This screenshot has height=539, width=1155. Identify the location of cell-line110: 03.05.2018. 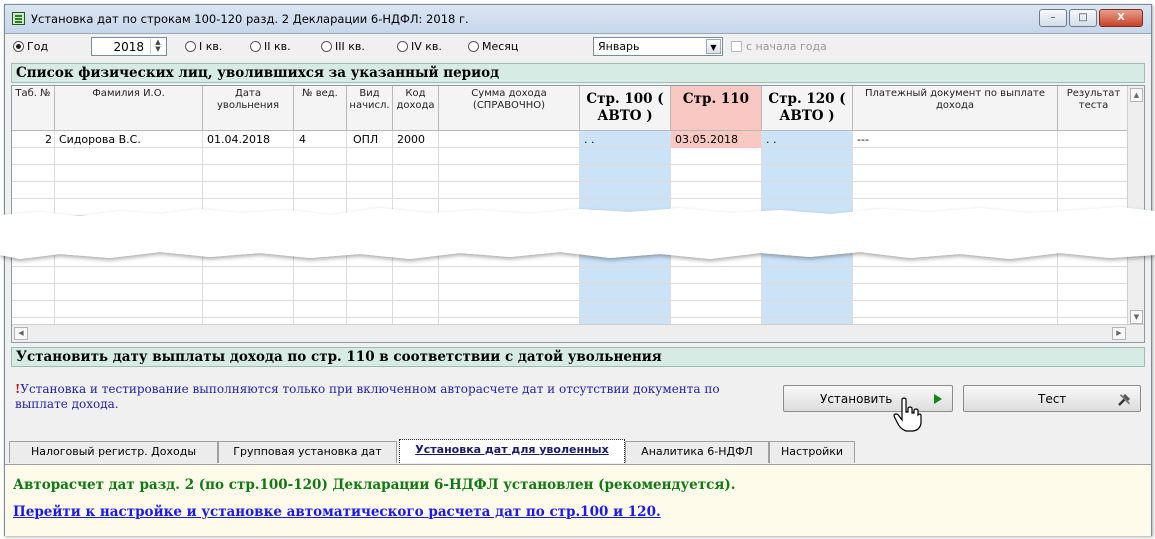
(716, 139).